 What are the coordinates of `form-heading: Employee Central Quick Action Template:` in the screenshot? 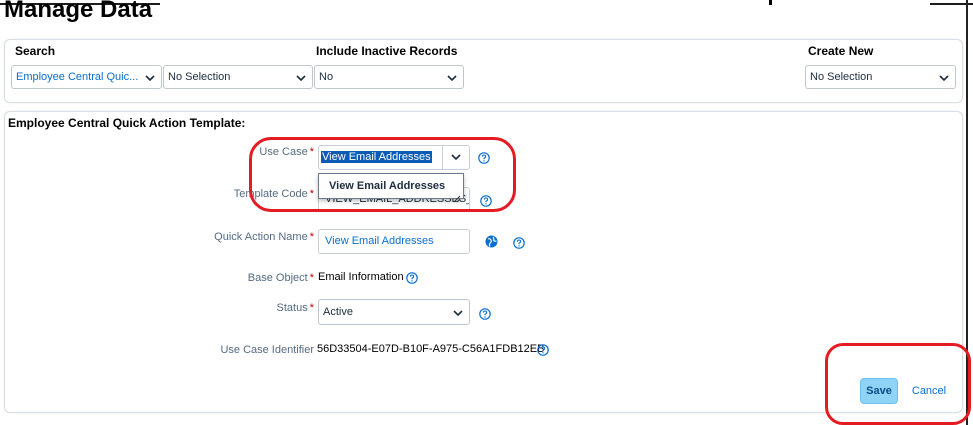 It's located at (127, 123).